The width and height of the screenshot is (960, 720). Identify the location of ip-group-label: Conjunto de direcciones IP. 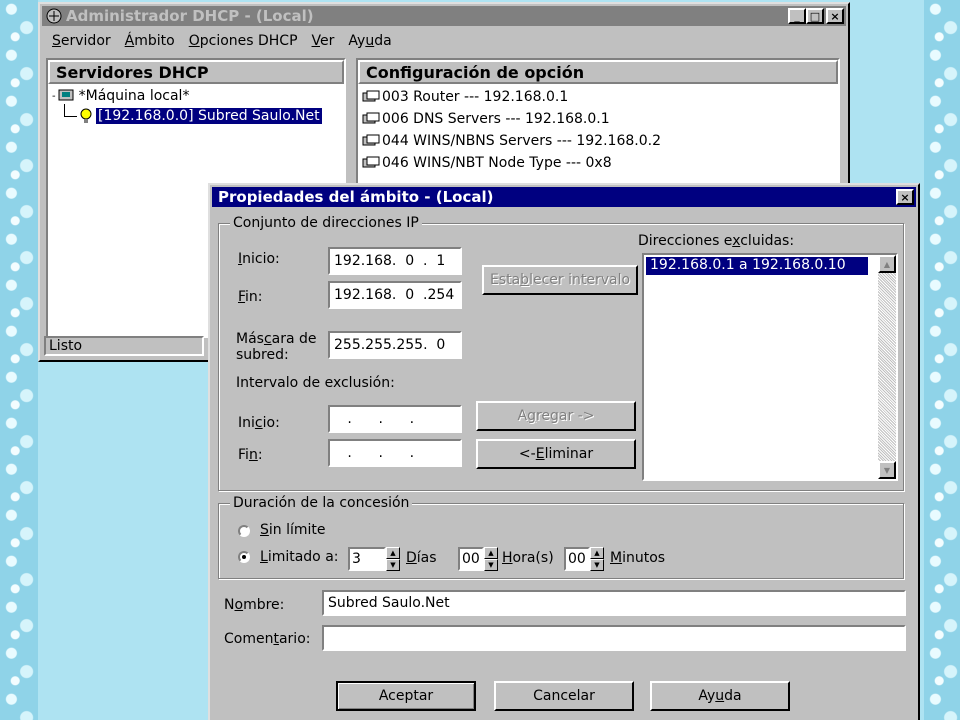
(326, 223).